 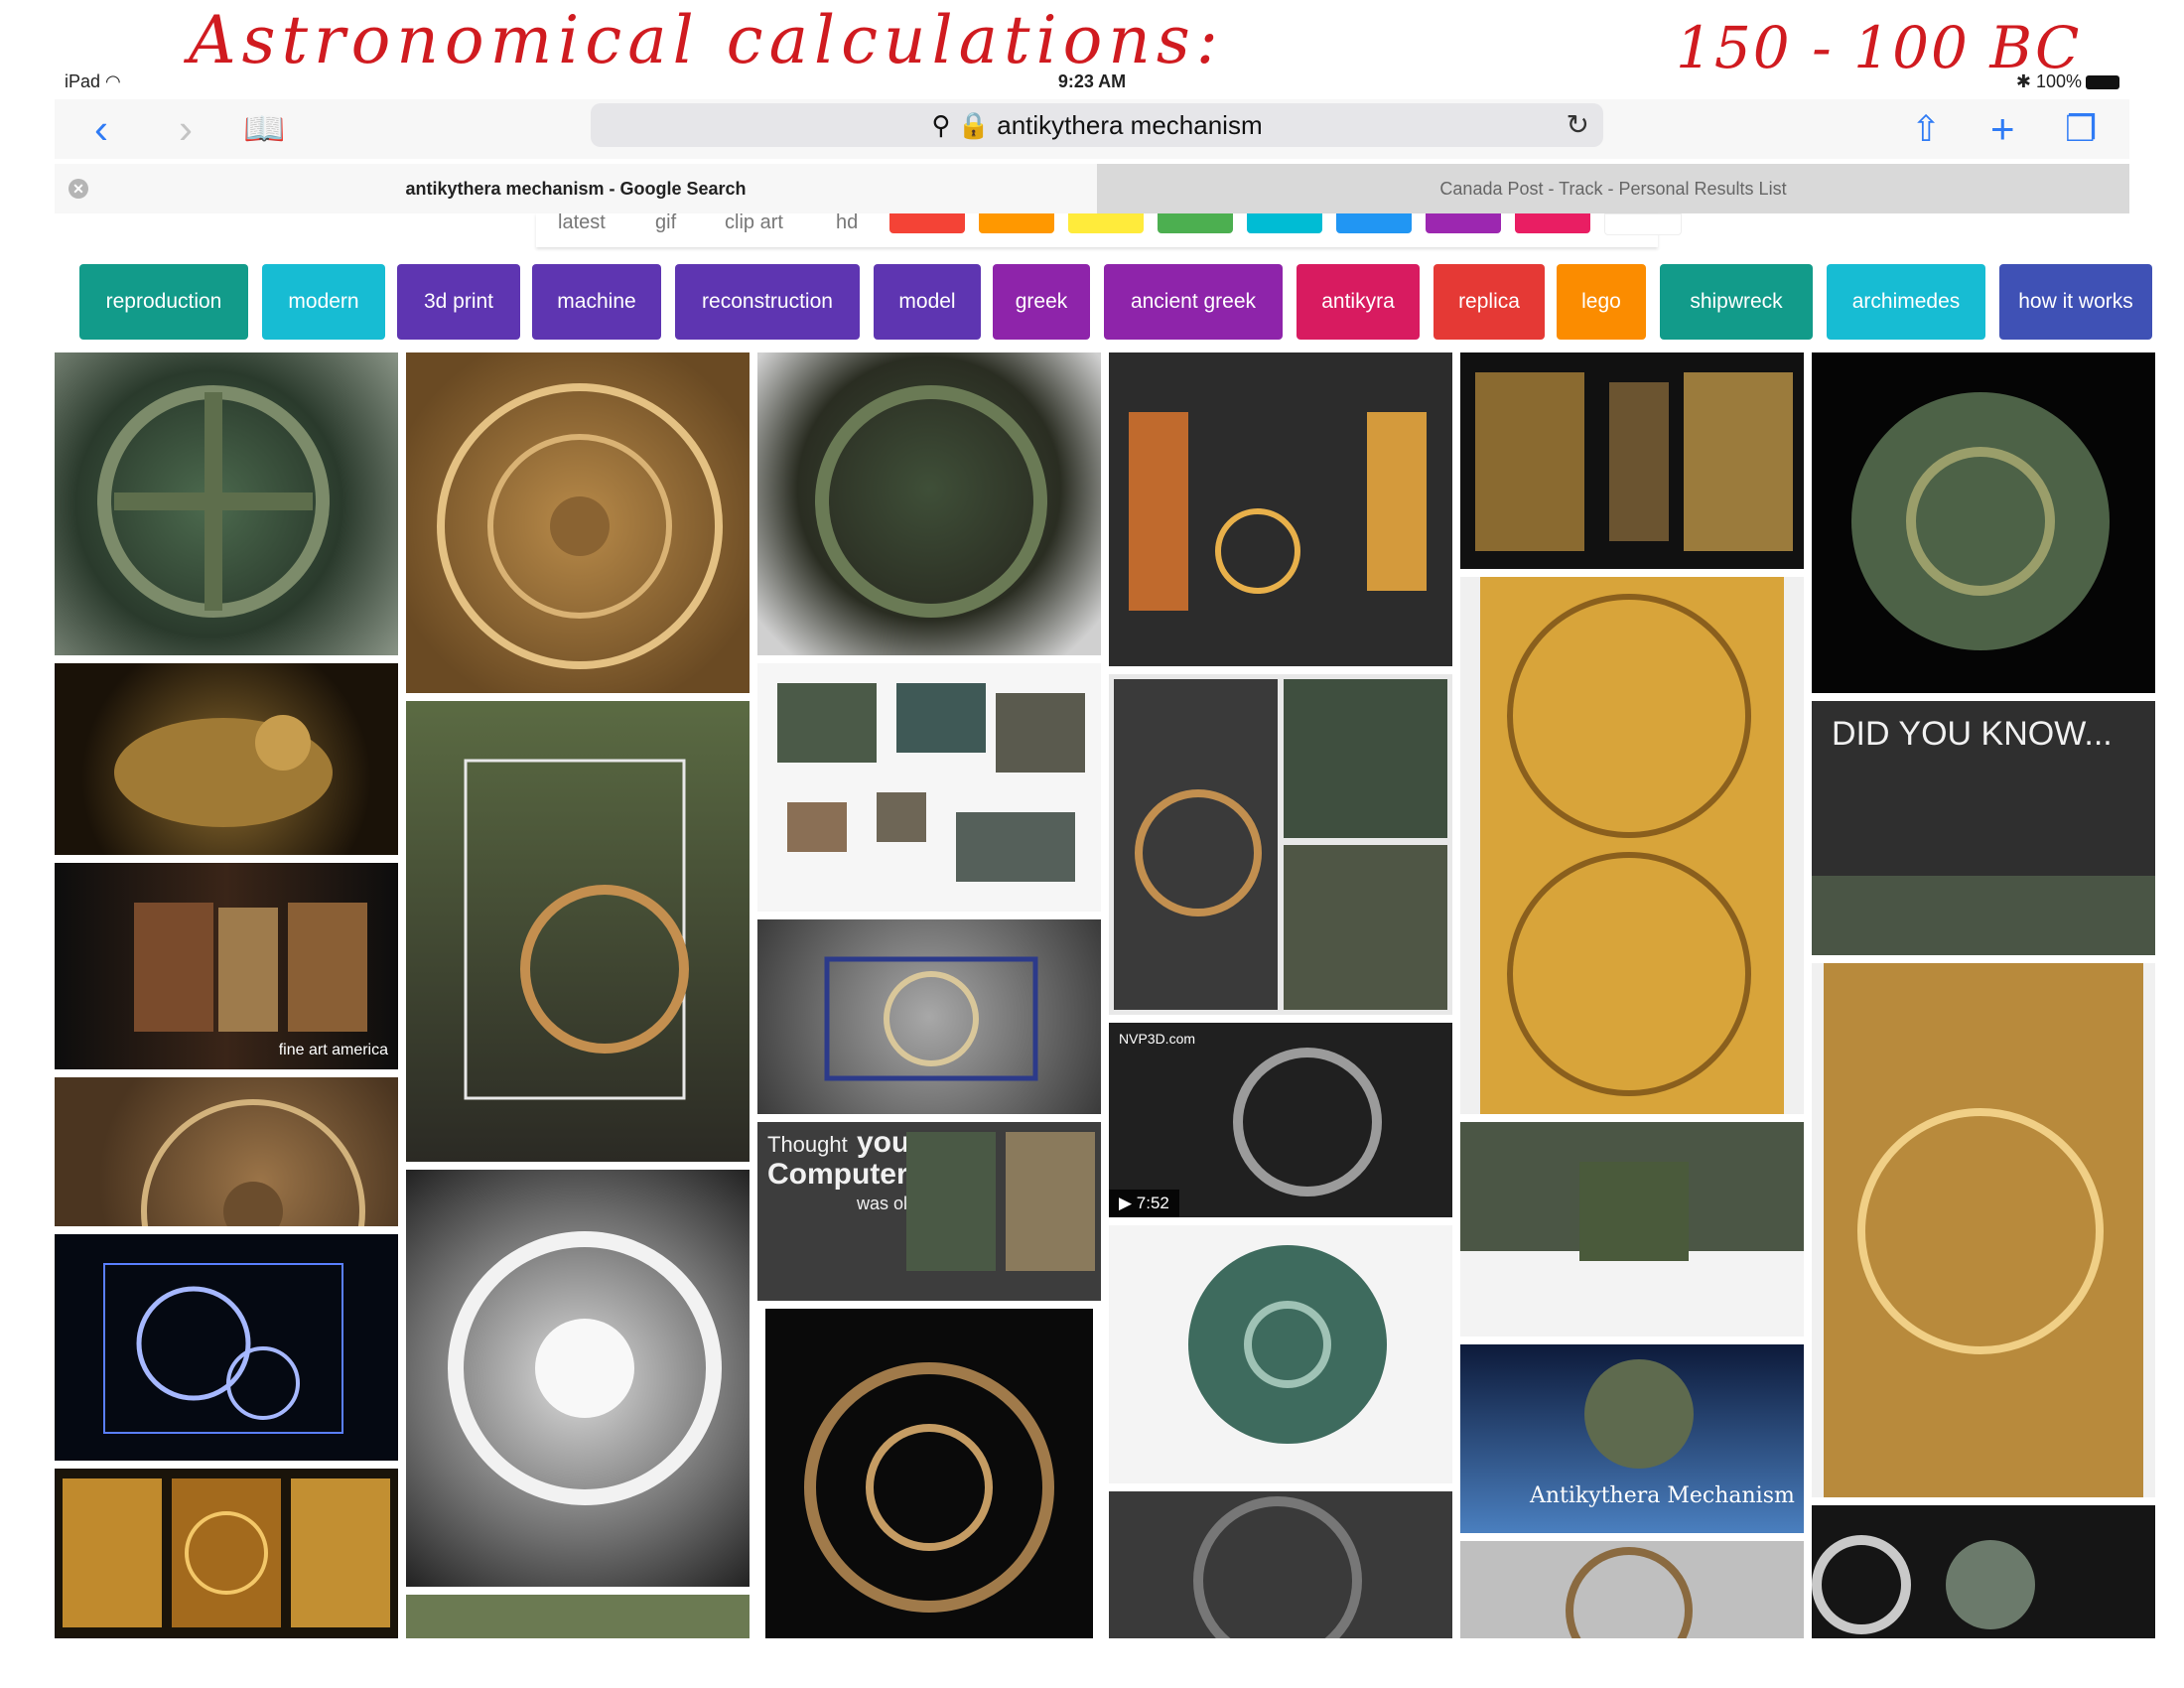 What do you see at coordinates (580, 526) in the screenshot?
I see `bronze-dial-picture` at bounding box center [580, 526].